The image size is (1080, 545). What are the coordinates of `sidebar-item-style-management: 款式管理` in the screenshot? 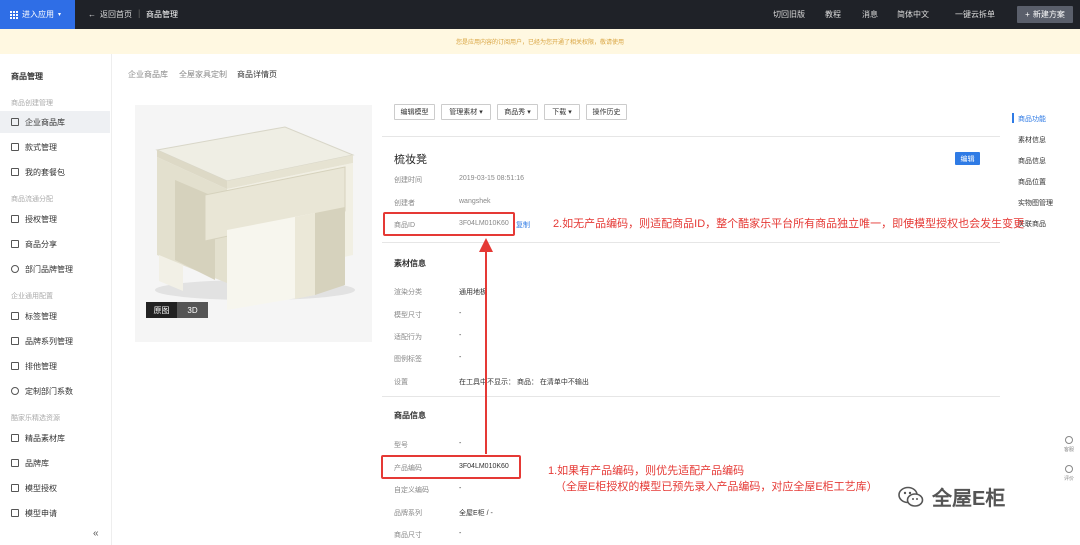 It's located at (55, 147).